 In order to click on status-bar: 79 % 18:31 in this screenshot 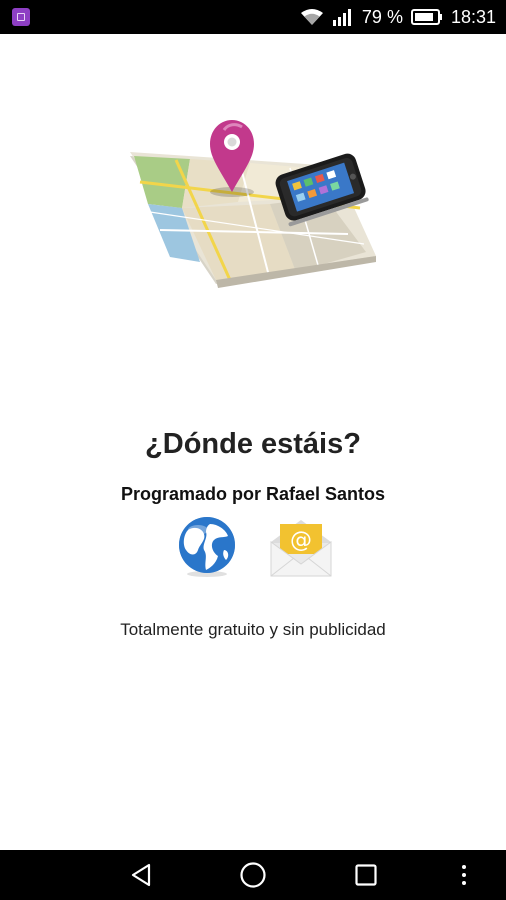, I will do `click(253, 17)`.